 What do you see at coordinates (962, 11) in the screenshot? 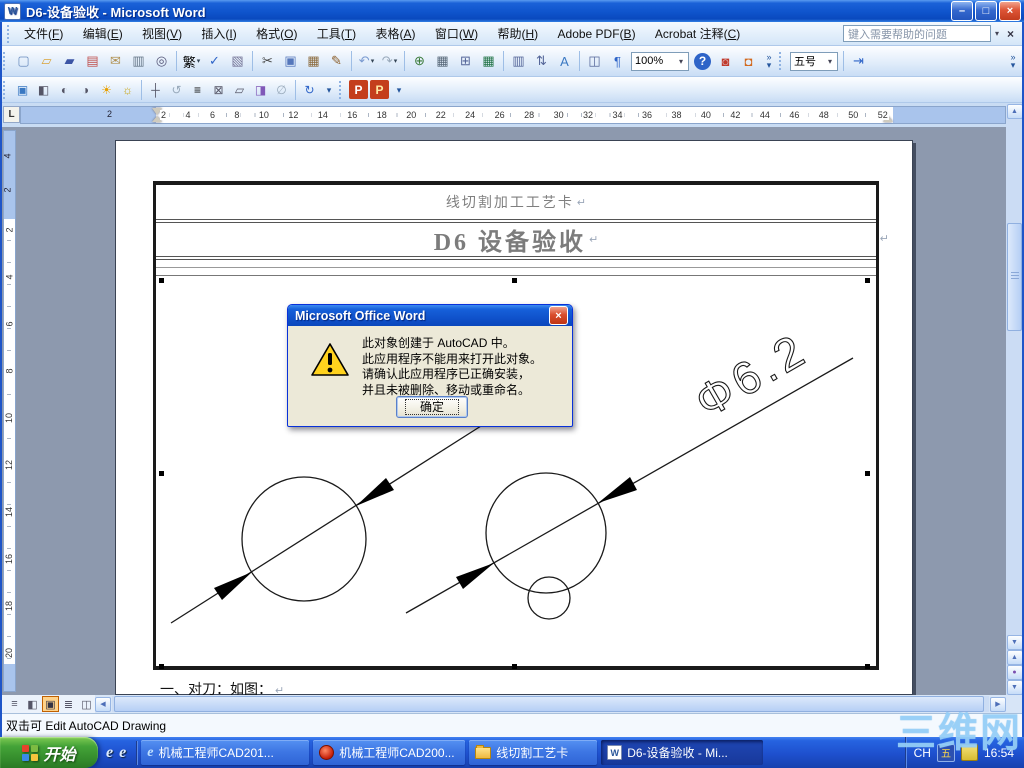
I see `minimize-button: –` at bounding box center [962, 11].